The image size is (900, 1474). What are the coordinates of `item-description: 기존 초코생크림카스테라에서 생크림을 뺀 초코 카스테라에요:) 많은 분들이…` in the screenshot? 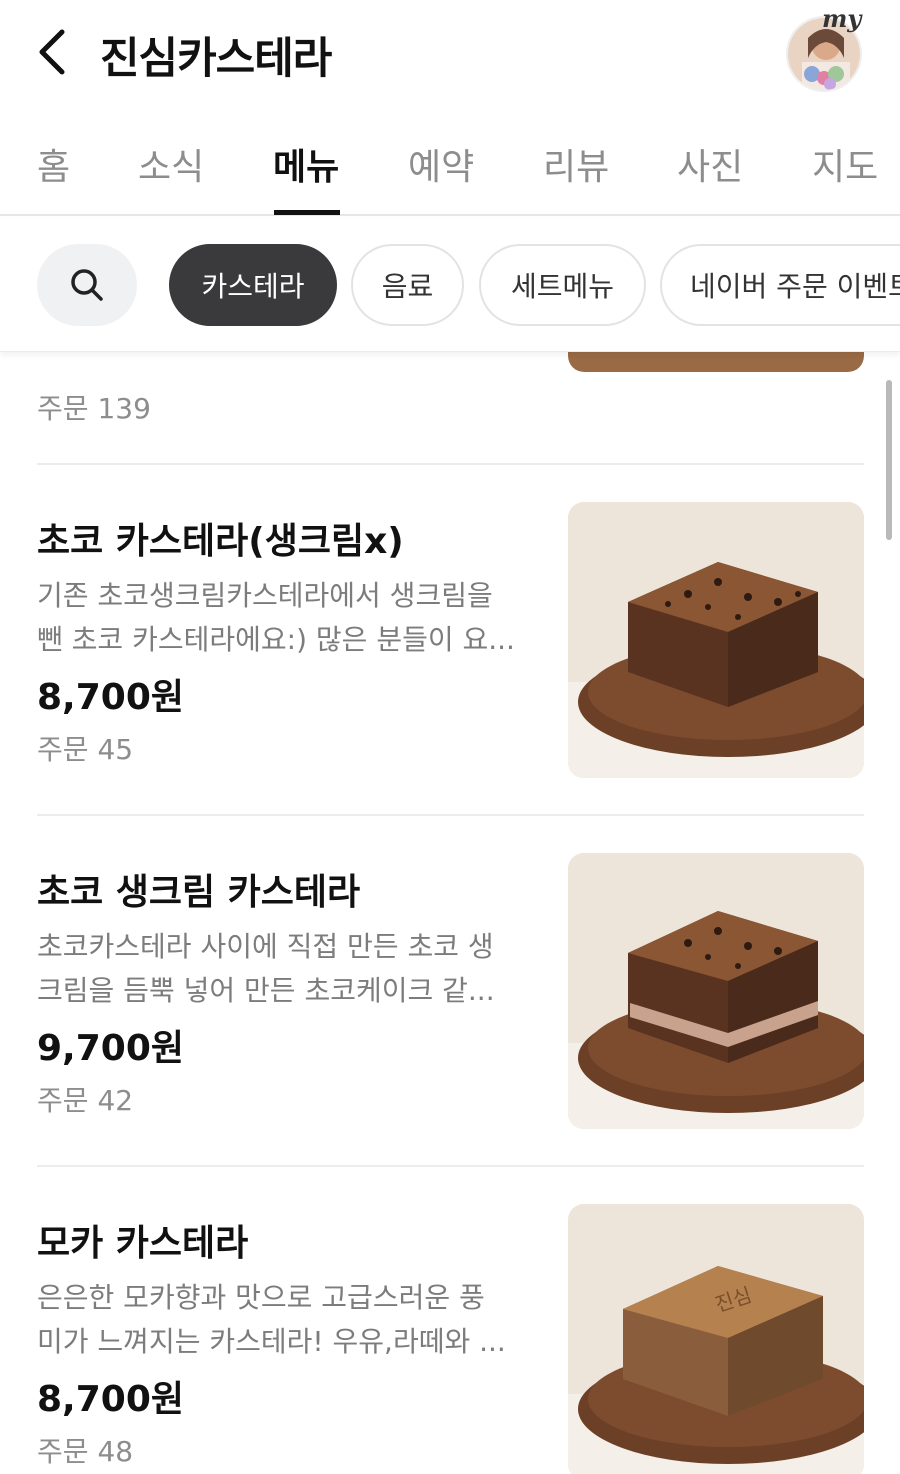 It's located at (282, 618).